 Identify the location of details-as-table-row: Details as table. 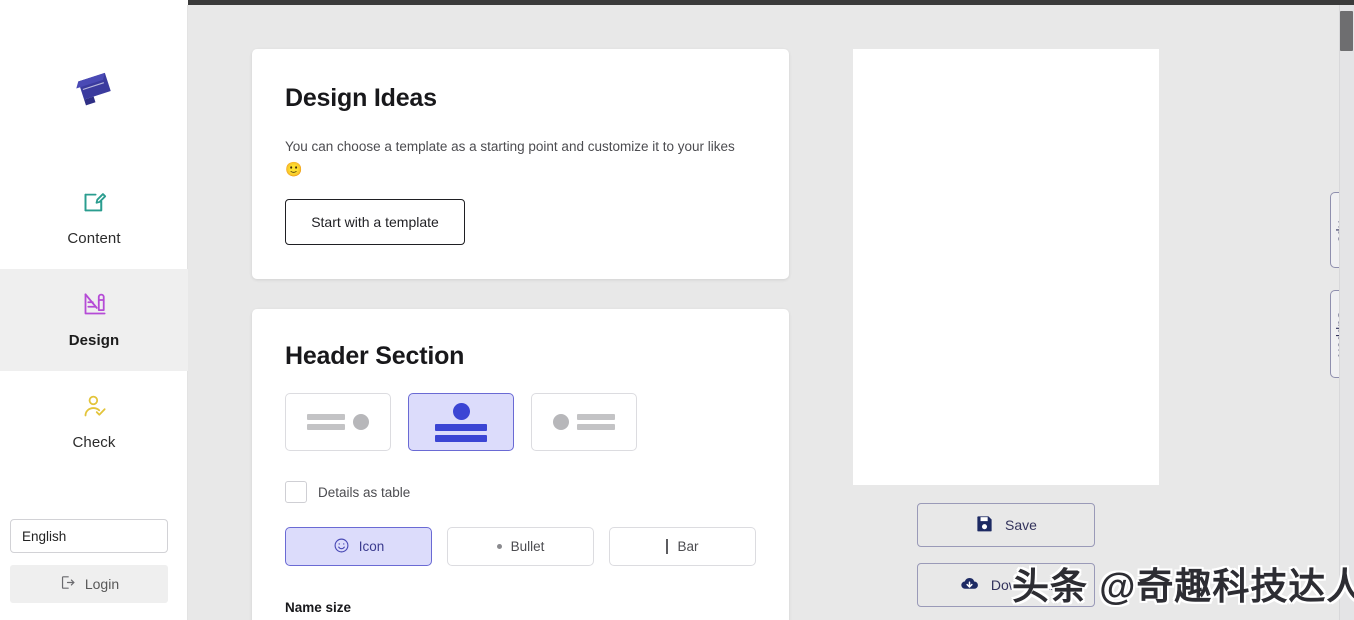
(347, 492).